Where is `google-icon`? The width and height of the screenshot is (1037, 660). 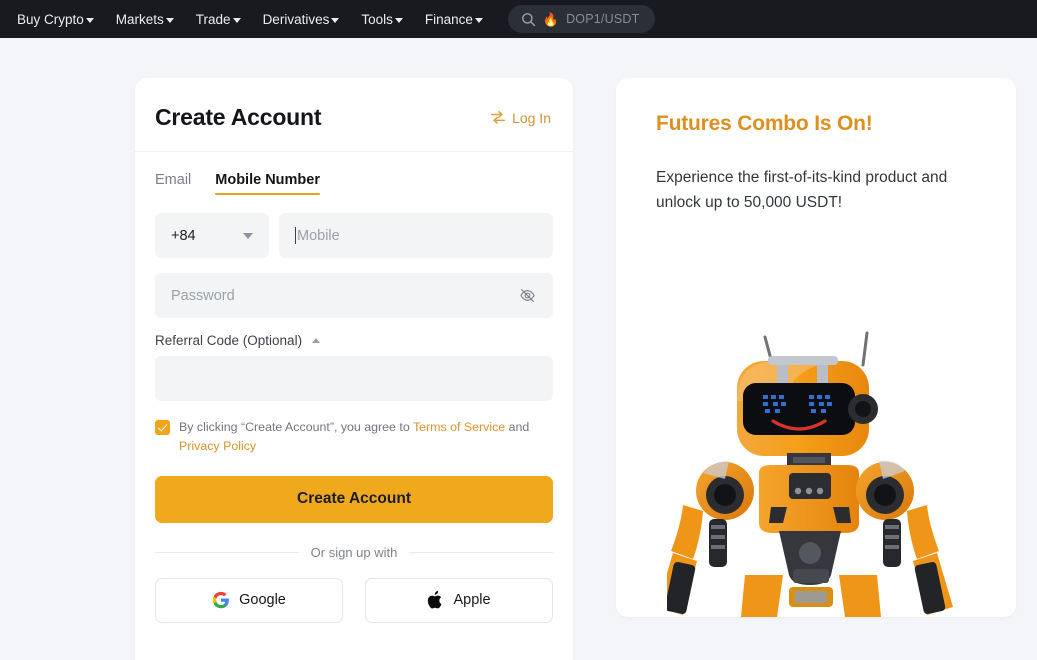
google-icon is located at coordinates (221, 600).